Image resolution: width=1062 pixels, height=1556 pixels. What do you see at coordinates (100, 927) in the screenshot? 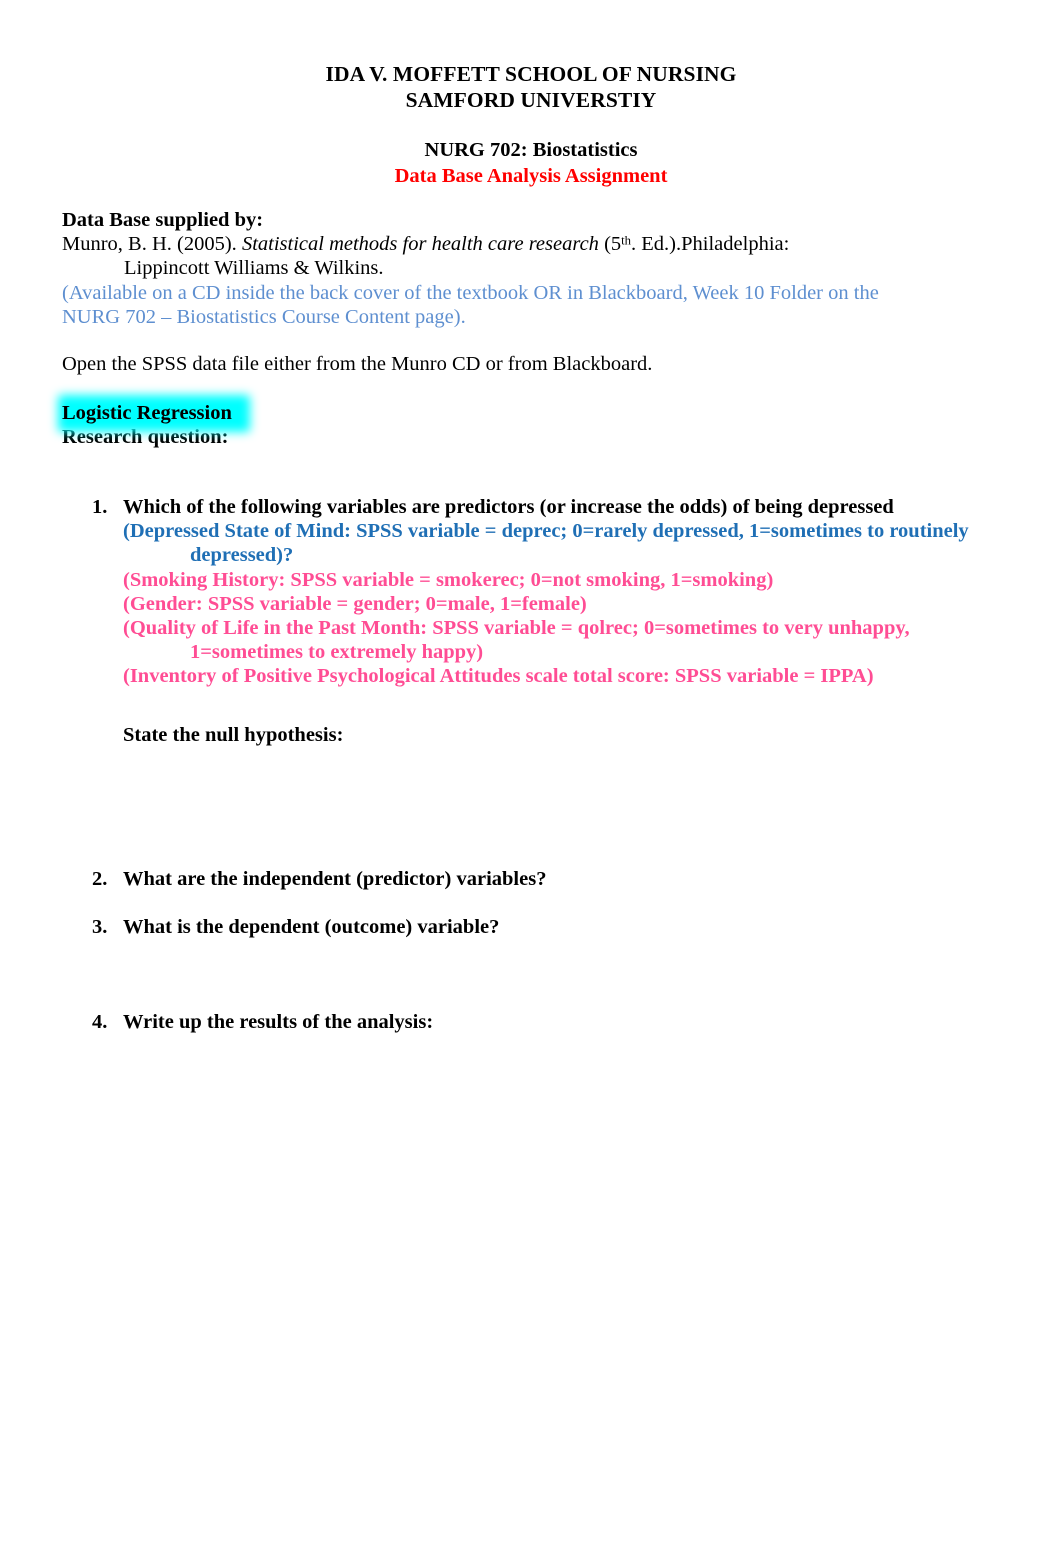
I see `question-number-3: 3.` at bounding box center [100, 927].